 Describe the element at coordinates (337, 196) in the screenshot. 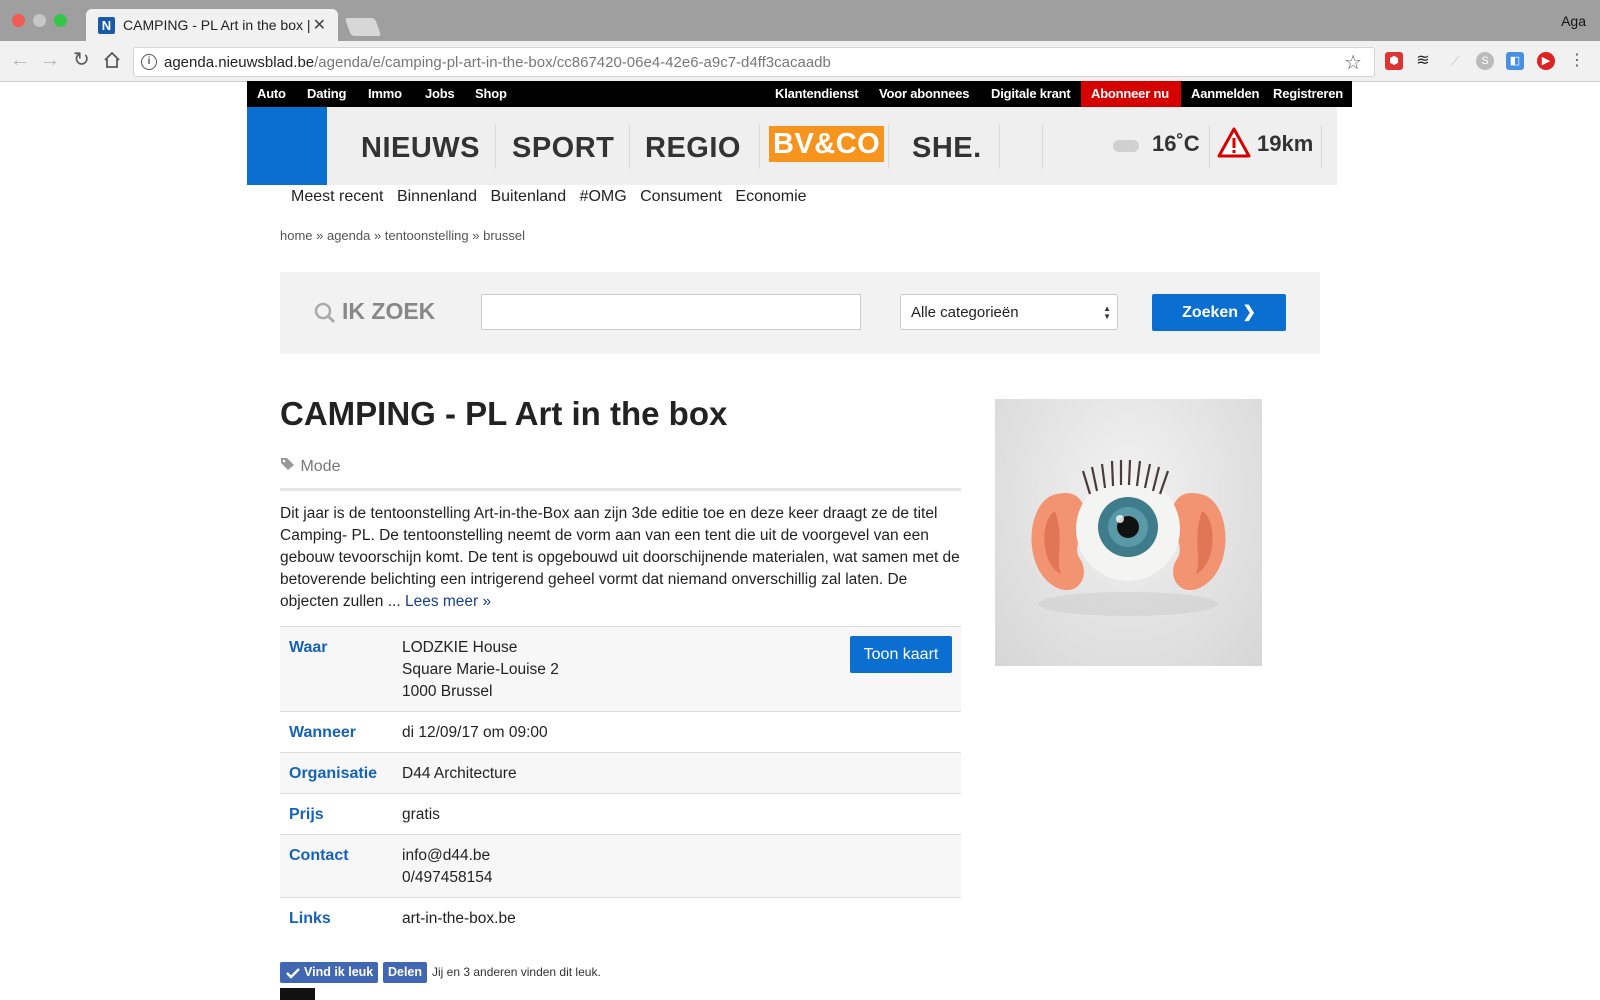

I see `subnav-meest-recent: Meest recent` at that location.